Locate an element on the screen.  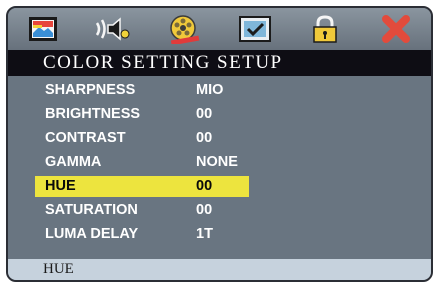
checkbox-icon is located at coordinates (255, 29).